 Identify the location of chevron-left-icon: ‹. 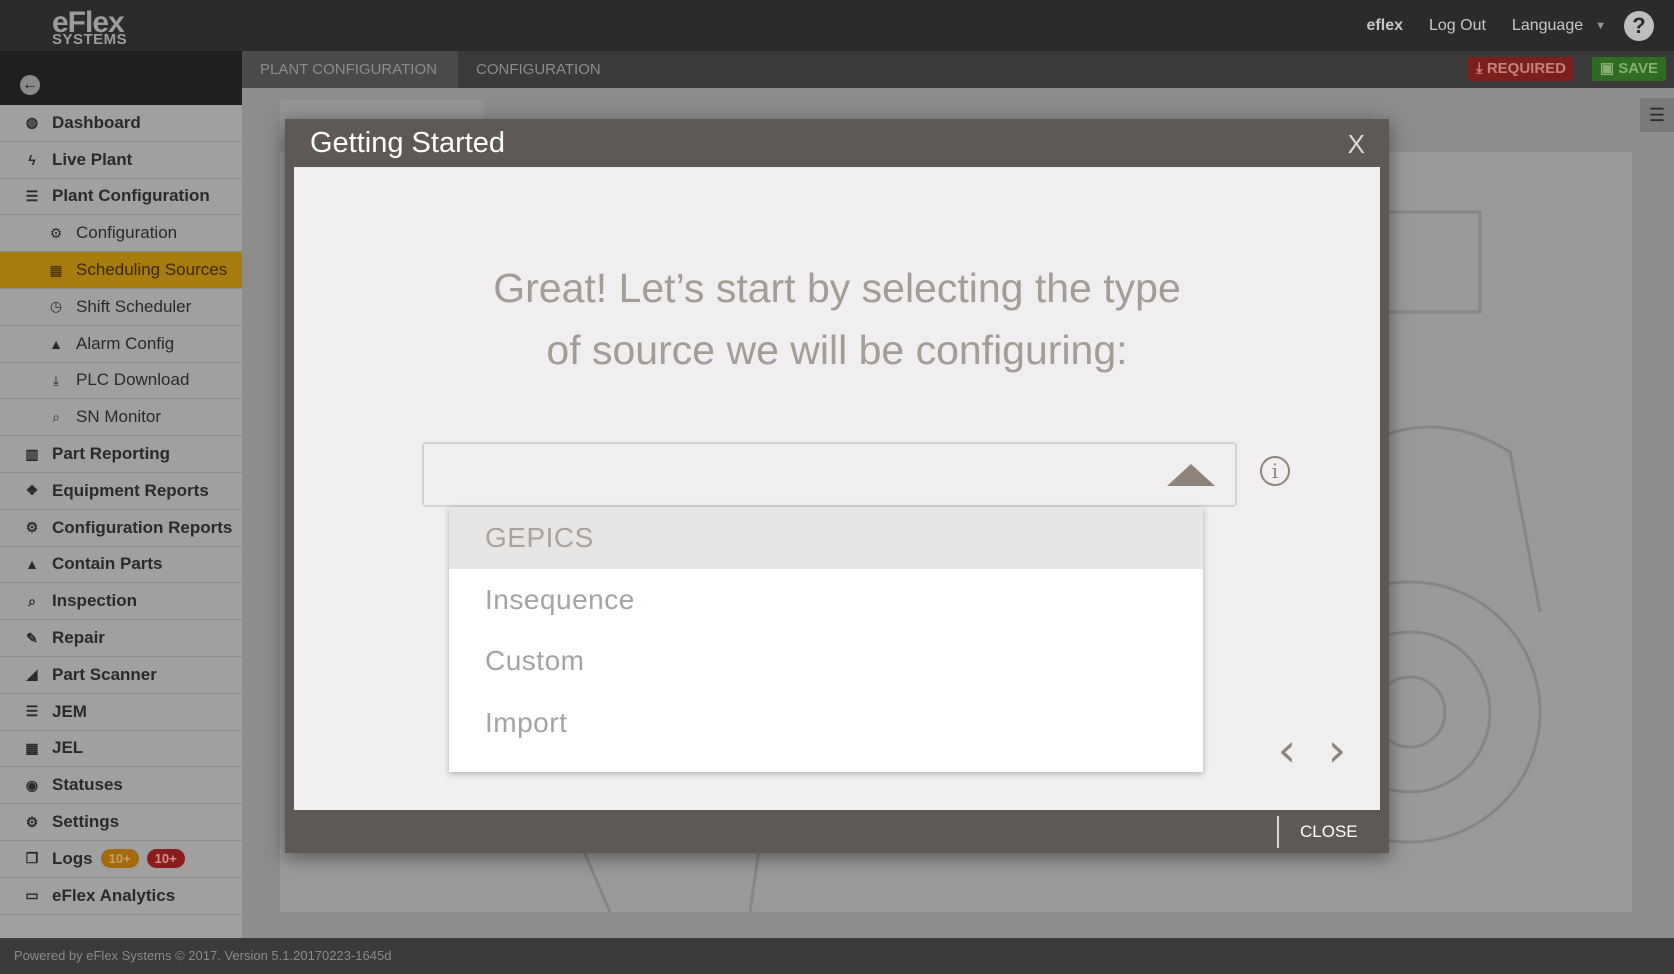
(1287, 752).